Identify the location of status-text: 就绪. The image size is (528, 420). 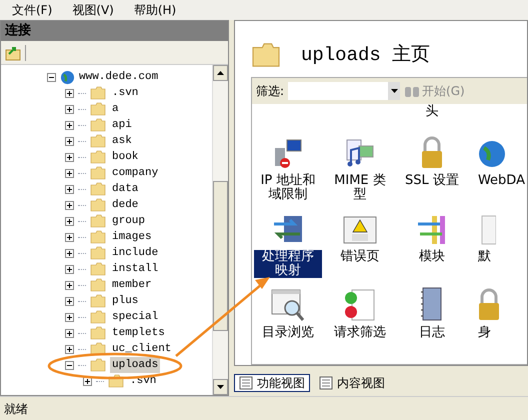
(16, 409).